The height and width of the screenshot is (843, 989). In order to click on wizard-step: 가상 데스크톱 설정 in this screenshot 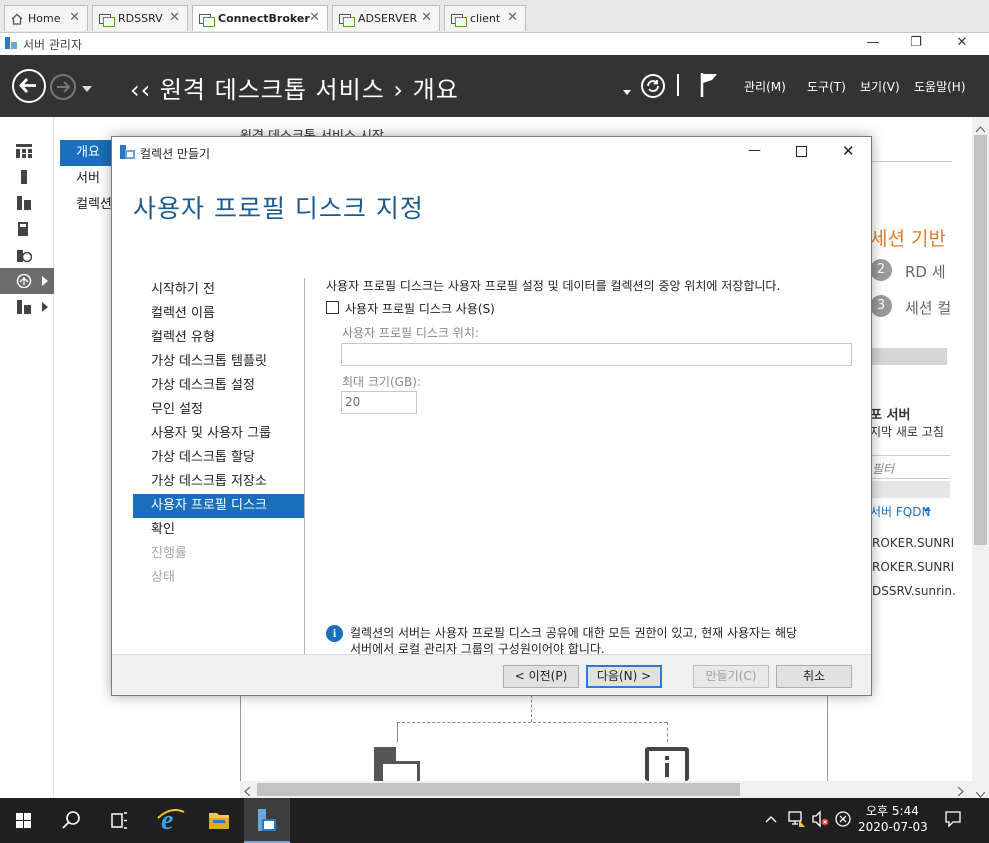, I will do `click(218, 386)`.